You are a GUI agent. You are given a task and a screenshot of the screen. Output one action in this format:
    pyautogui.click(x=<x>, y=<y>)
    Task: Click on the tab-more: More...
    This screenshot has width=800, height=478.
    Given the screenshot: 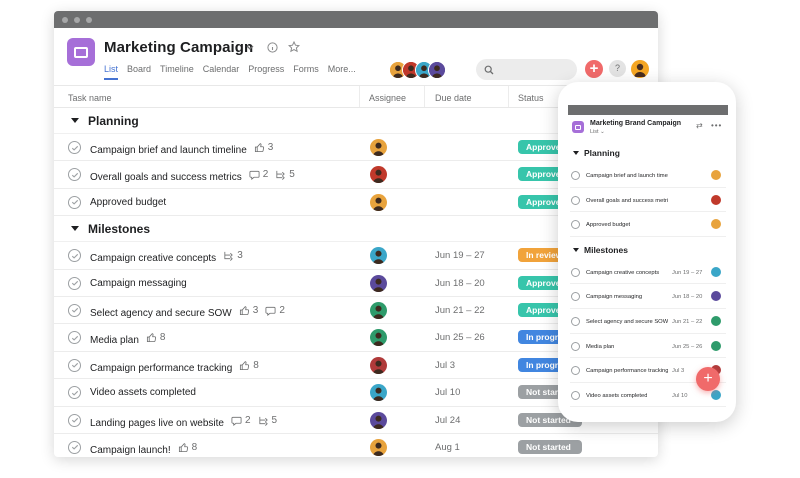 What is the action you would take?
    pyautogui.click(x=342, y=72)
    